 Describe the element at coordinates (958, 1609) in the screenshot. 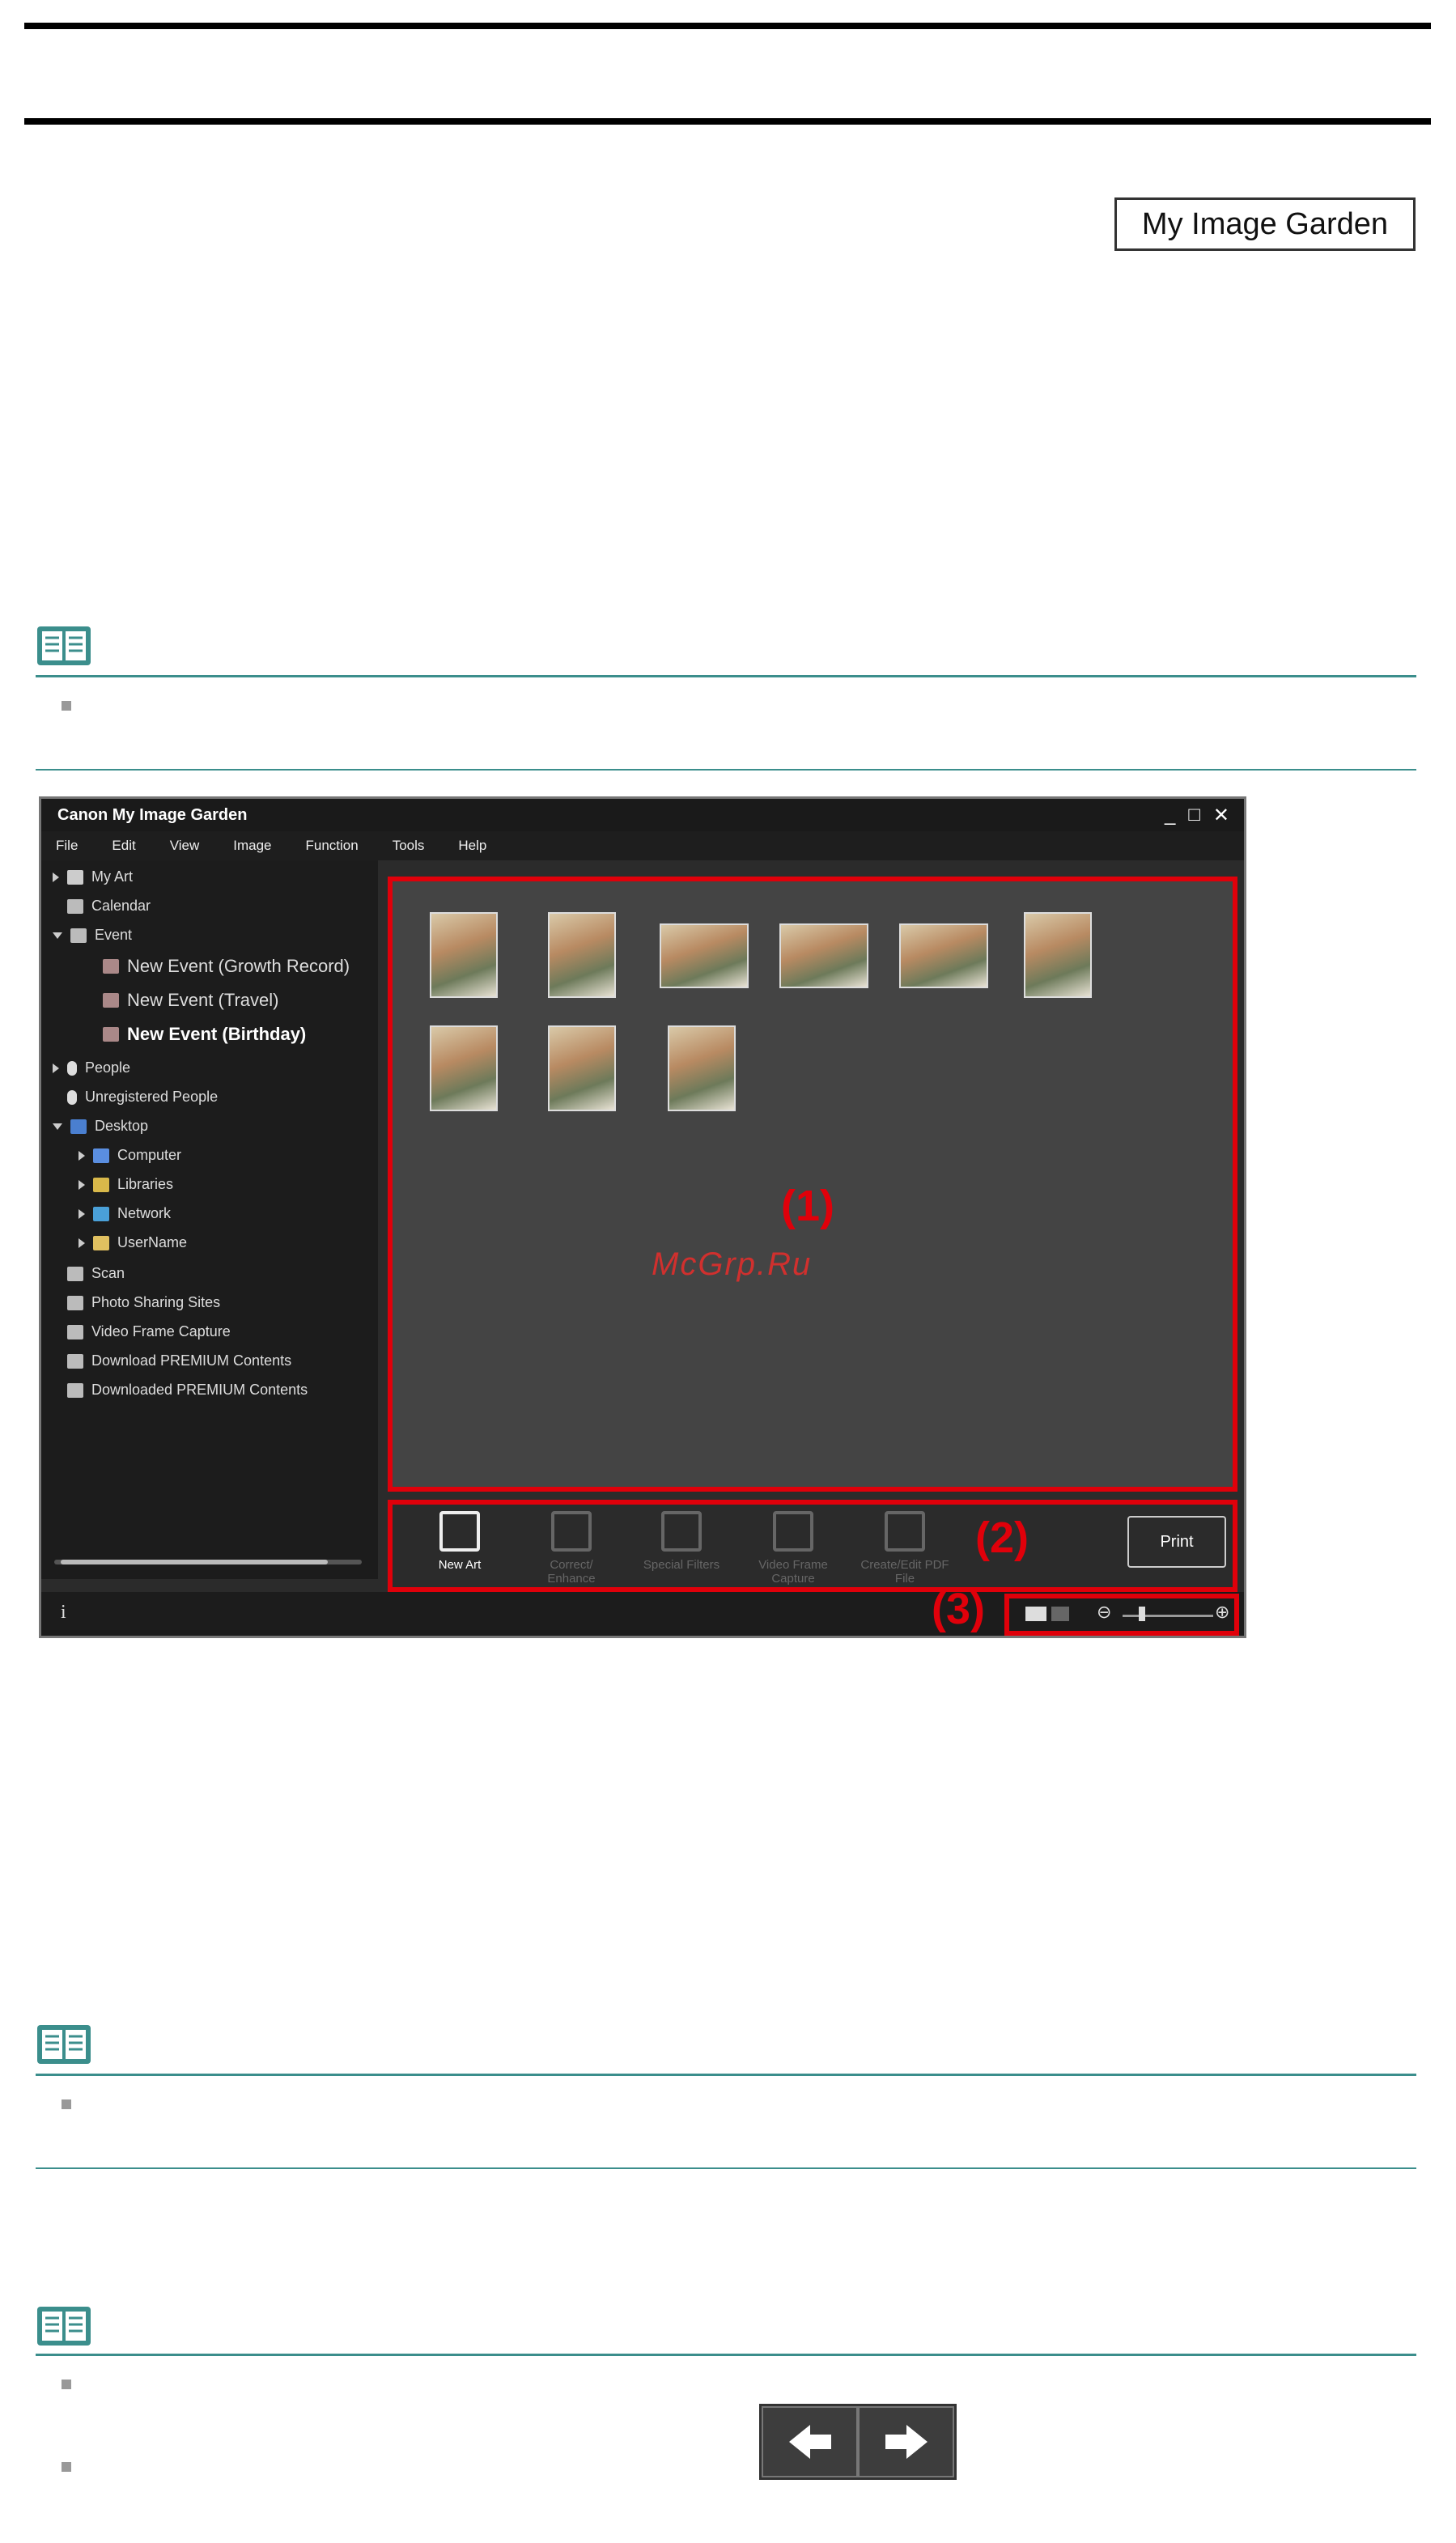

I see `area-label-3: (3)` at that location.